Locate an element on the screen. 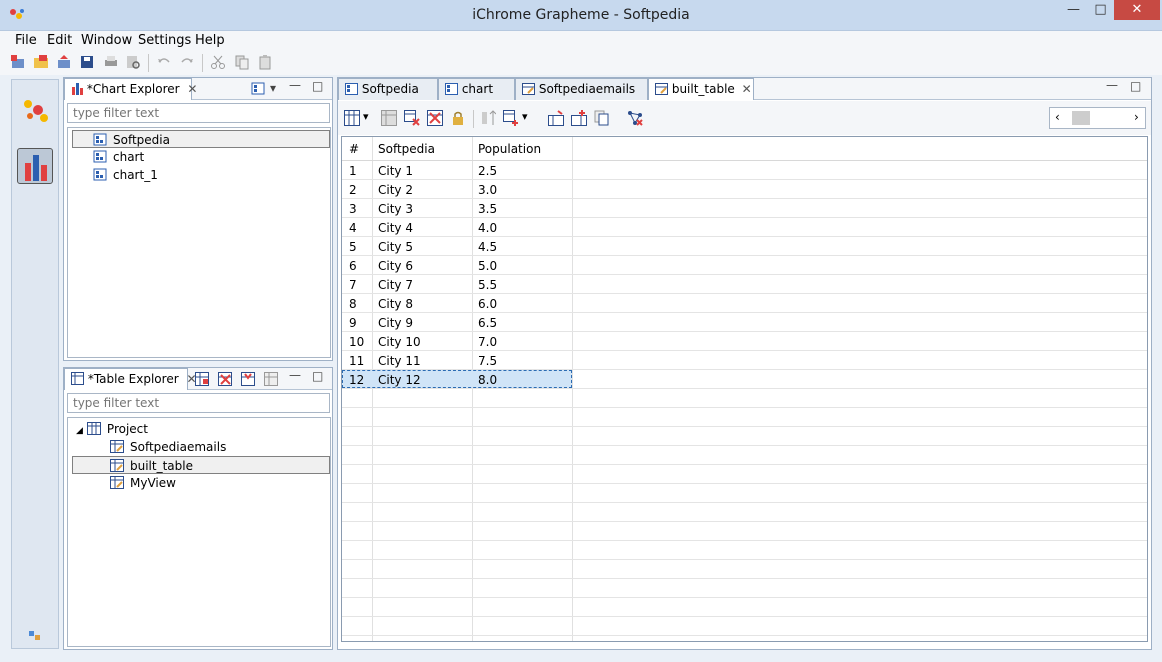 The width and height of the screenshot is (1162, 662). row-index-cell: 7 is located at coordinates (353, 285).